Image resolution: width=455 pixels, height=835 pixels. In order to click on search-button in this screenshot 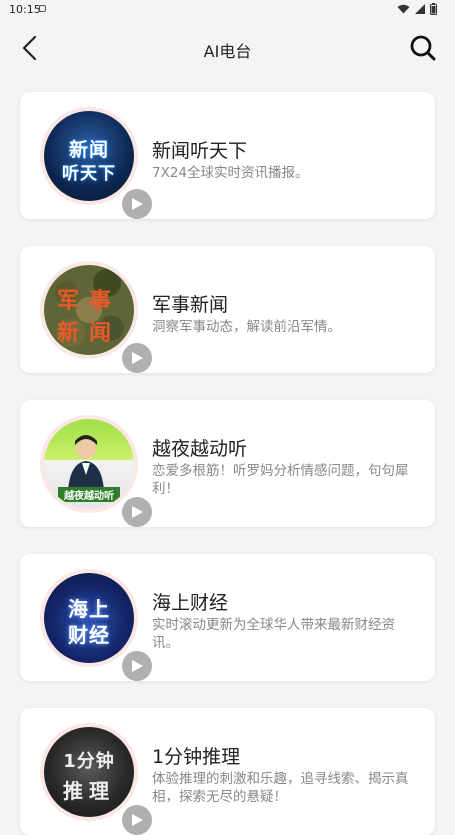, I will do `click(423, 48)`.